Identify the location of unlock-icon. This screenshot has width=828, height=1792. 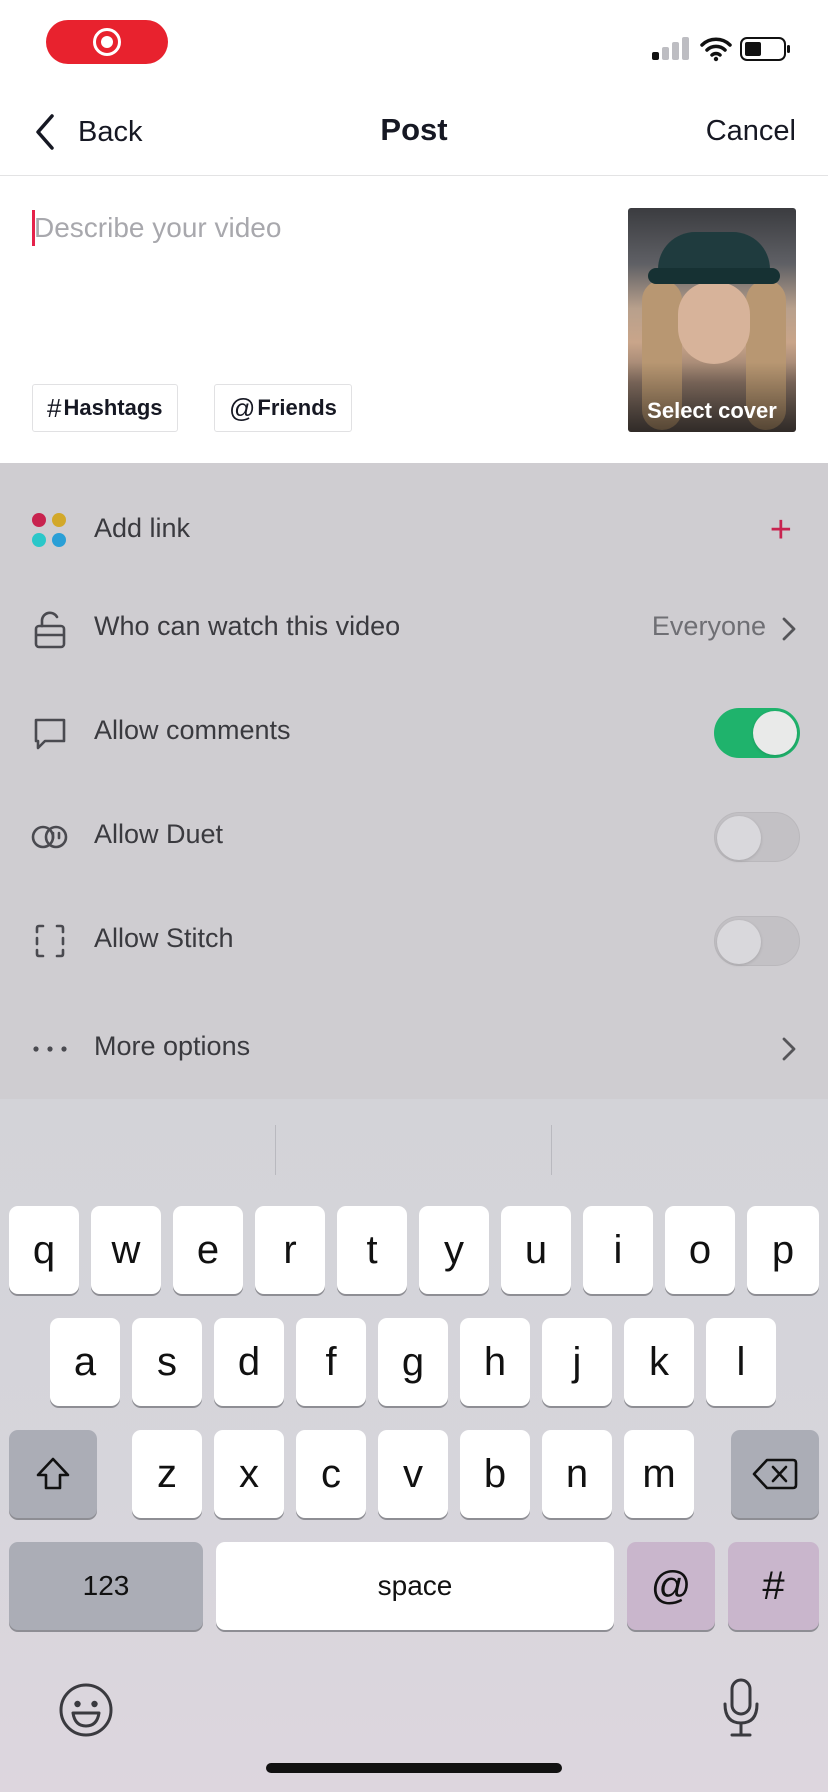
(50, 630).